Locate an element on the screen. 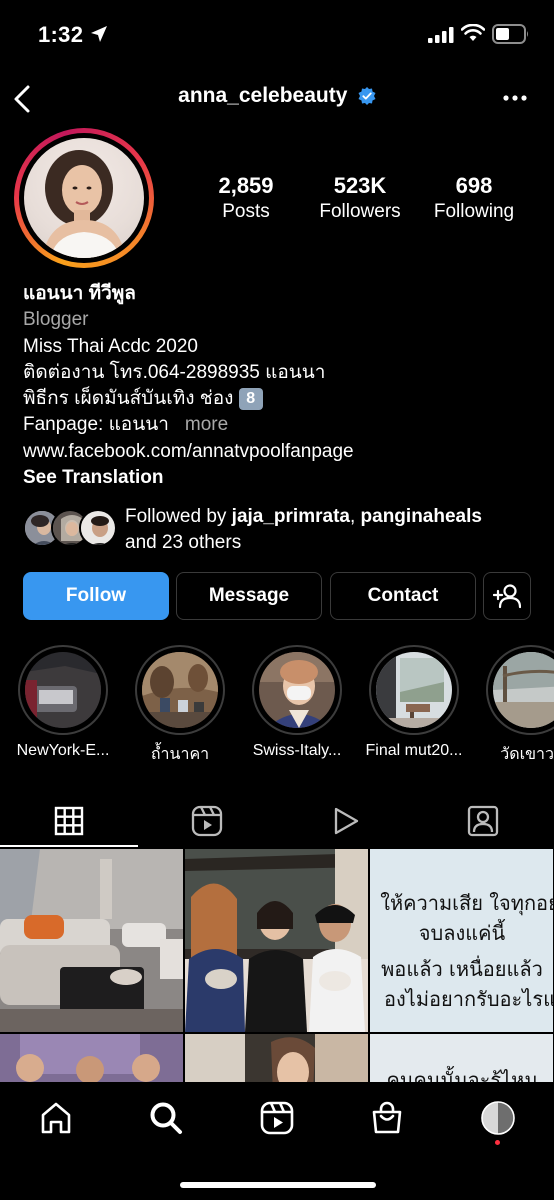 The height and width of the screenshot is (1200, 554). profile-photo is located at coordinates (84, 198).